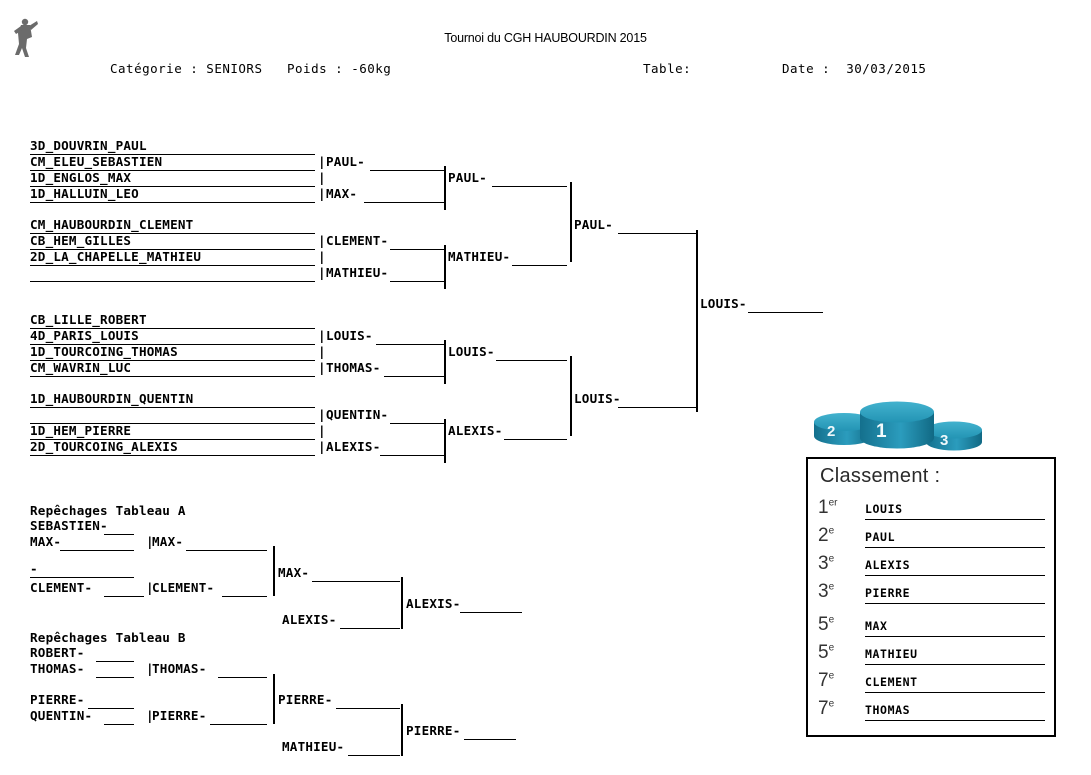 This screenshot has height=775, width=1091. What do you see at coordinates (433, 731) in the screenshot?
I see `repechage-bronze: PIERRE-` at bounding box center [433, 731].